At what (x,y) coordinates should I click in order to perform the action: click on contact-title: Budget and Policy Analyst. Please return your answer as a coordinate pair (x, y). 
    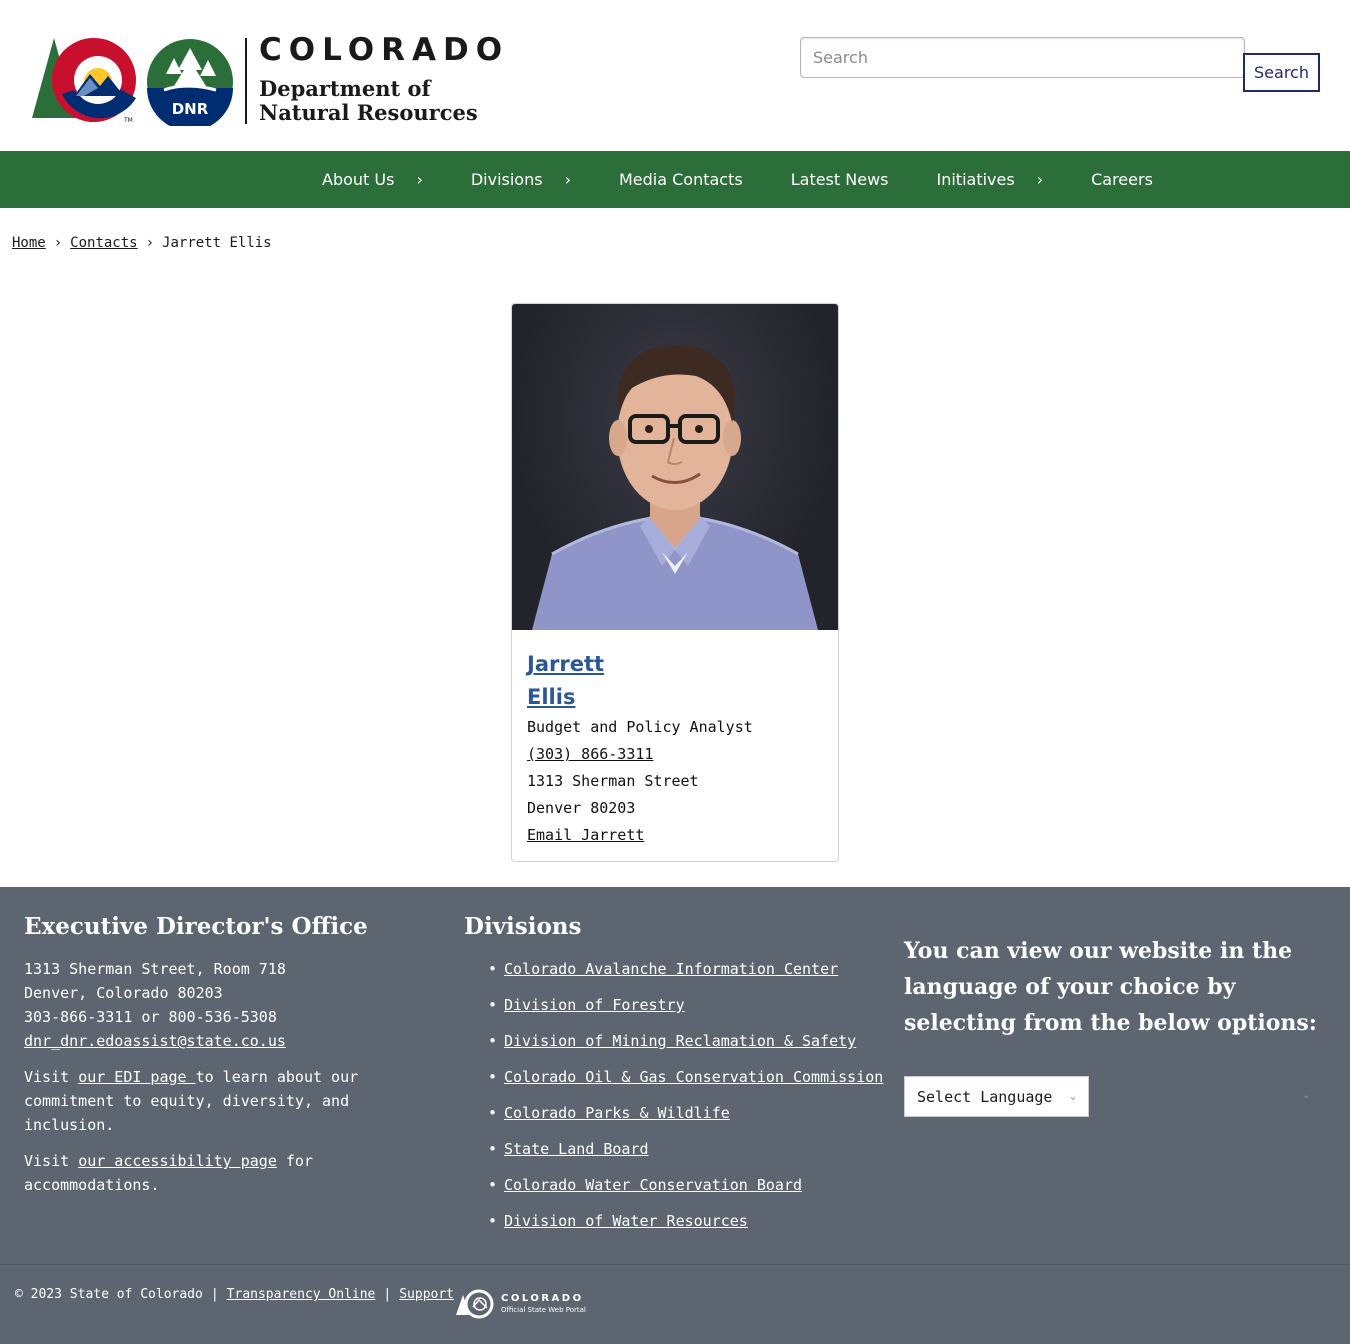
    Looking at the image, I should click on (640, 727).